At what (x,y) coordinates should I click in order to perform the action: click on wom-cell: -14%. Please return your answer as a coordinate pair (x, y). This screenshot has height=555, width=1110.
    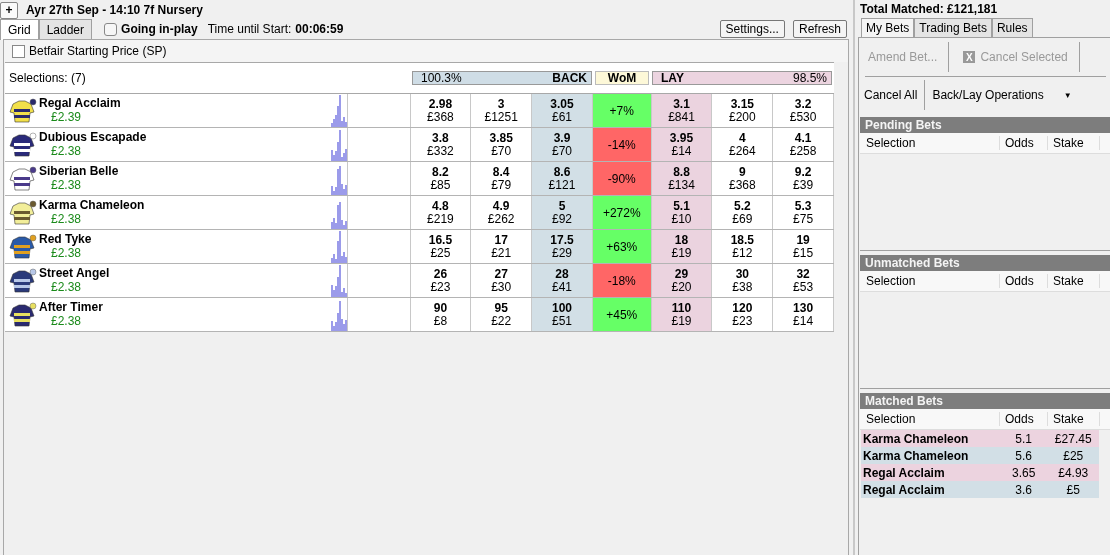
    Looking at the image, I should click on (622, 144).